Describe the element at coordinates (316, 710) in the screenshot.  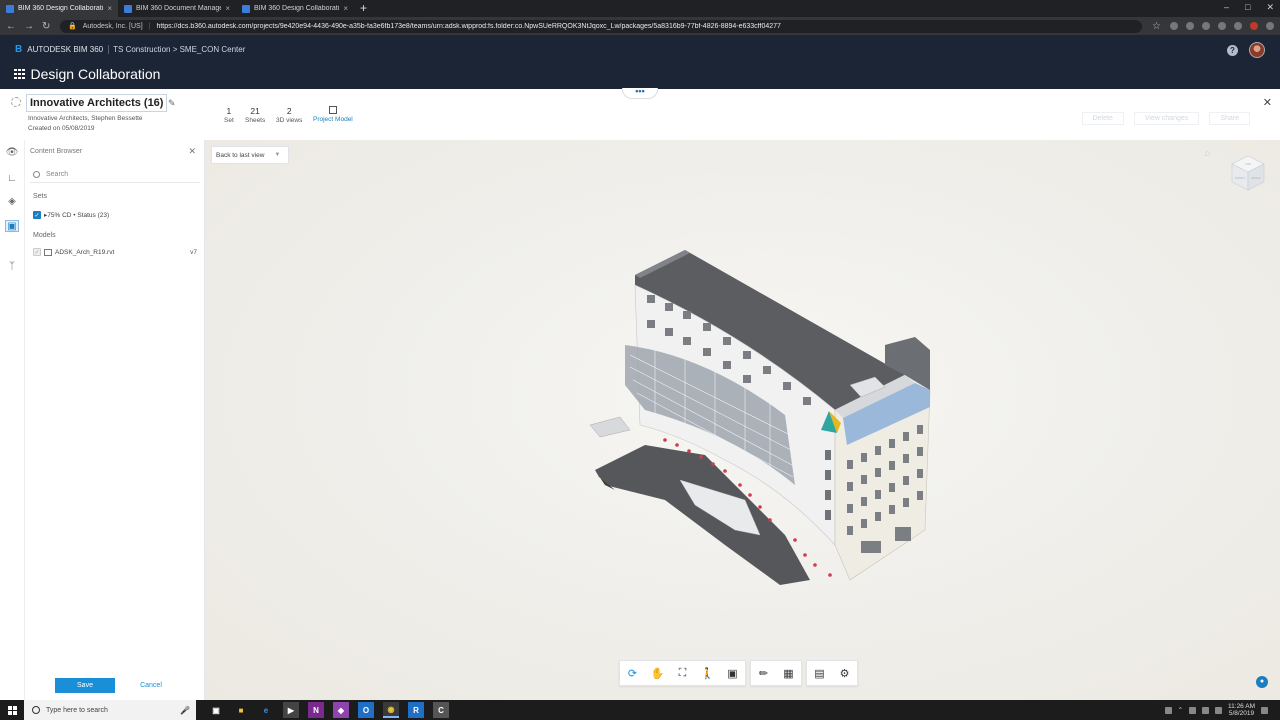
I see `onenote-icon: N` at that location.